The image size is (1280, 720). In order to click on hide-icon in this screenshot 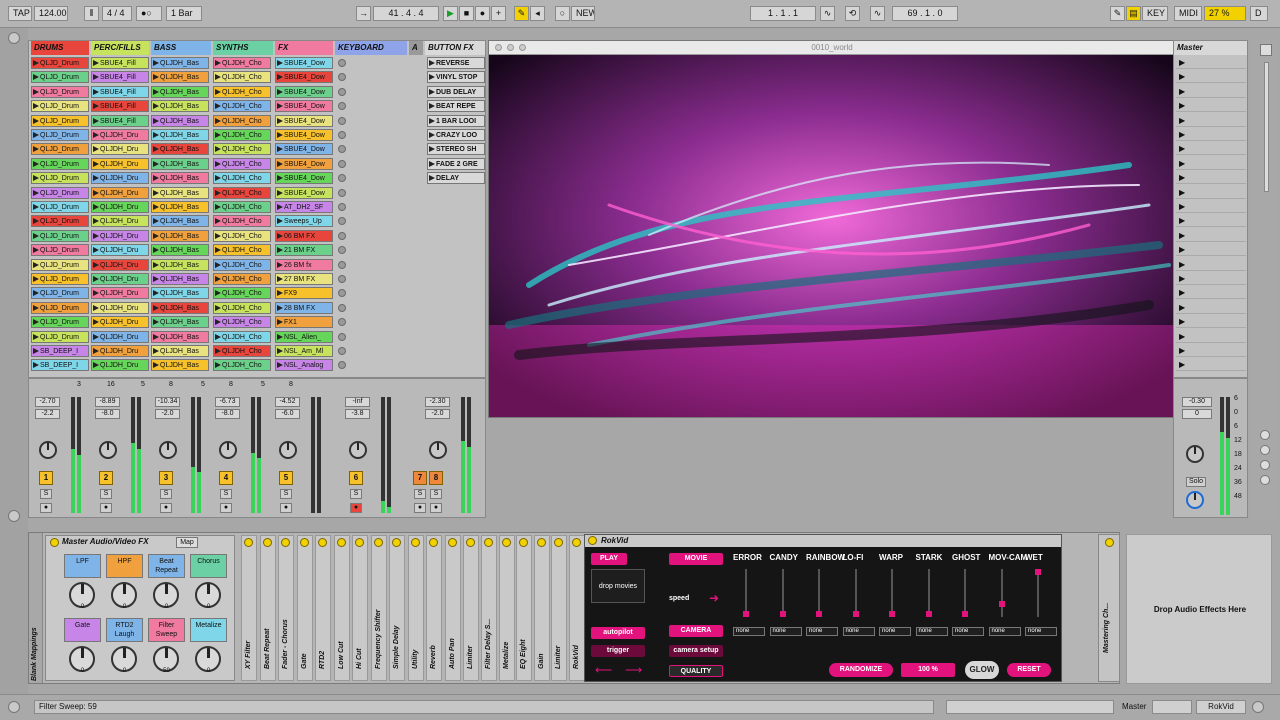, I will do `click(1266, 50)`.